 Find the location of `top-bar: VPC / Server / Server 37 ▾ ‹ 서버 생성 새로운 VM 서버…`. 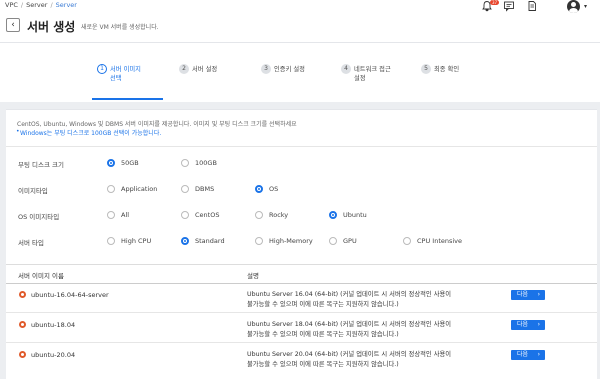

top-bar: VPC / Server / Server 37 ▾ ‹ 서버 생성 새로운 VM 서버… is located at coordinates (300, 21).